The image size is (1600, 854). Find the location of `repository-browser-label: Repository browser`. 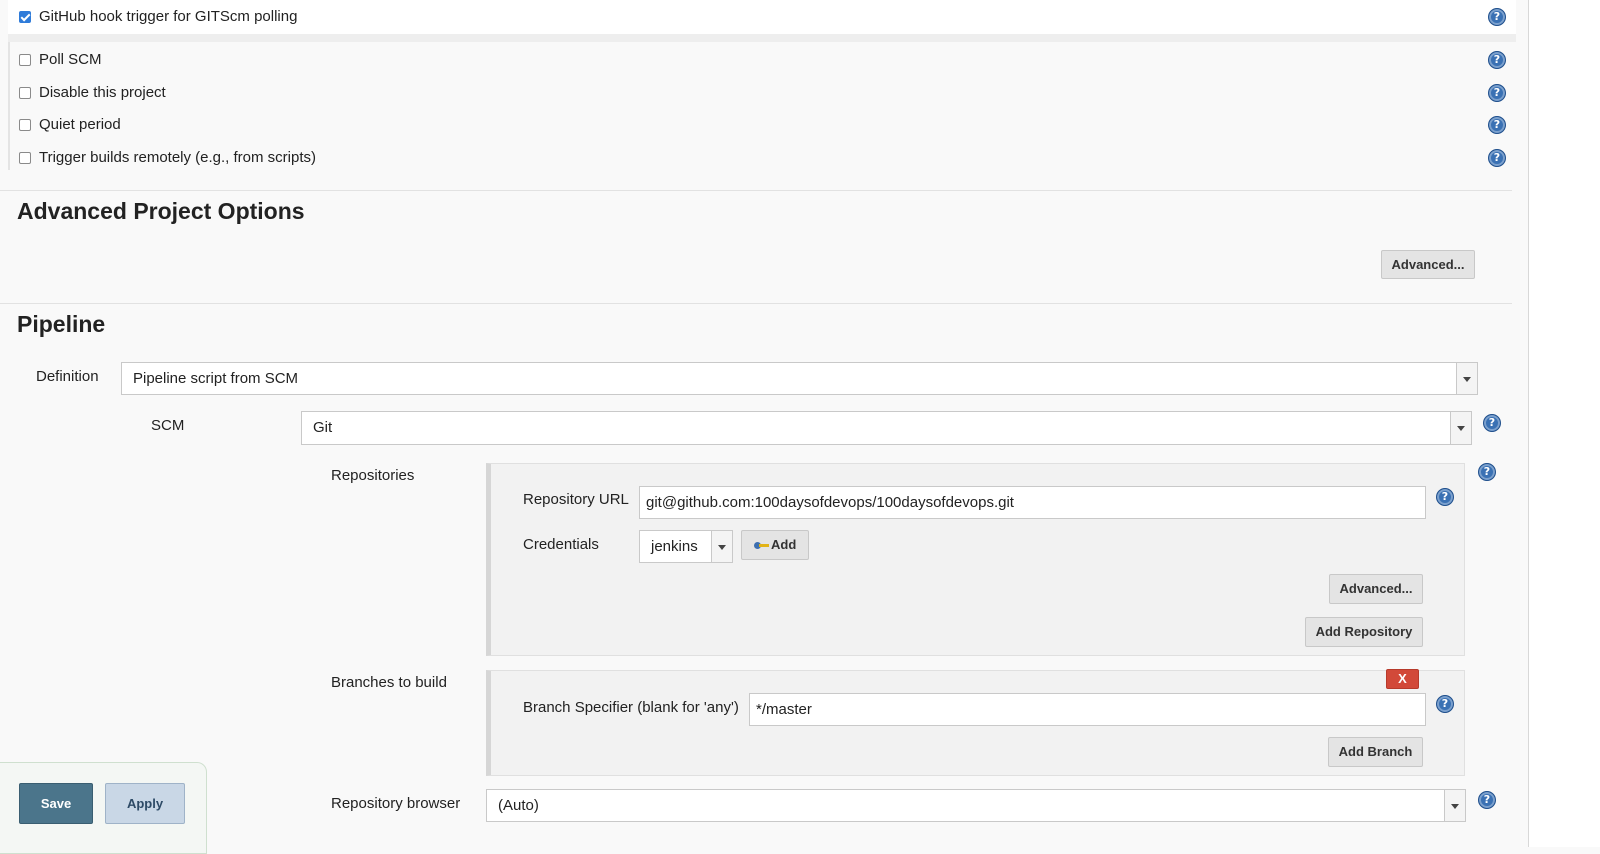

repository-browser-label: Repository browser is located at coordinates (396, 803).